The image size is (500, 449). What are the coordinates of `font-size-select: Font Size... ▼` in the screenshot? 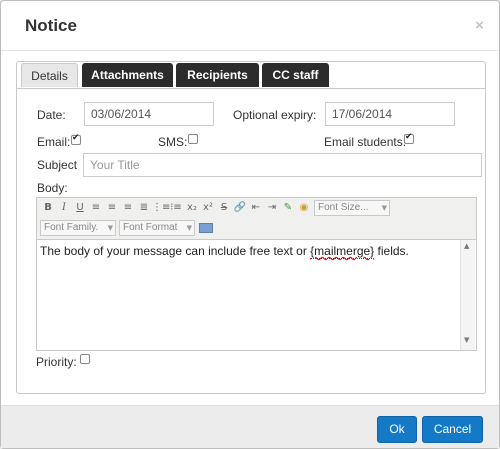 It's located at (352, 208).